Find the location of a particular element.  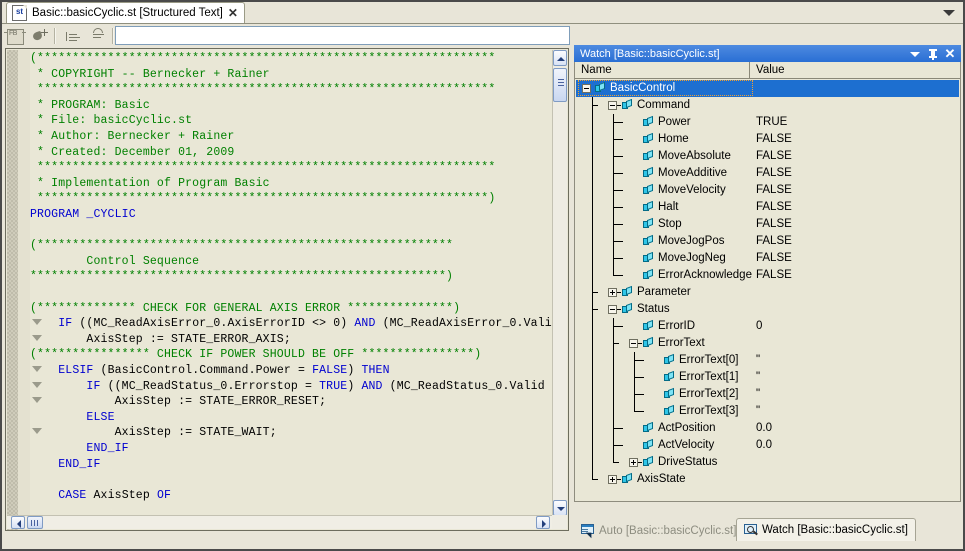

scroll-left-icon is located at coordinates (18, 522).